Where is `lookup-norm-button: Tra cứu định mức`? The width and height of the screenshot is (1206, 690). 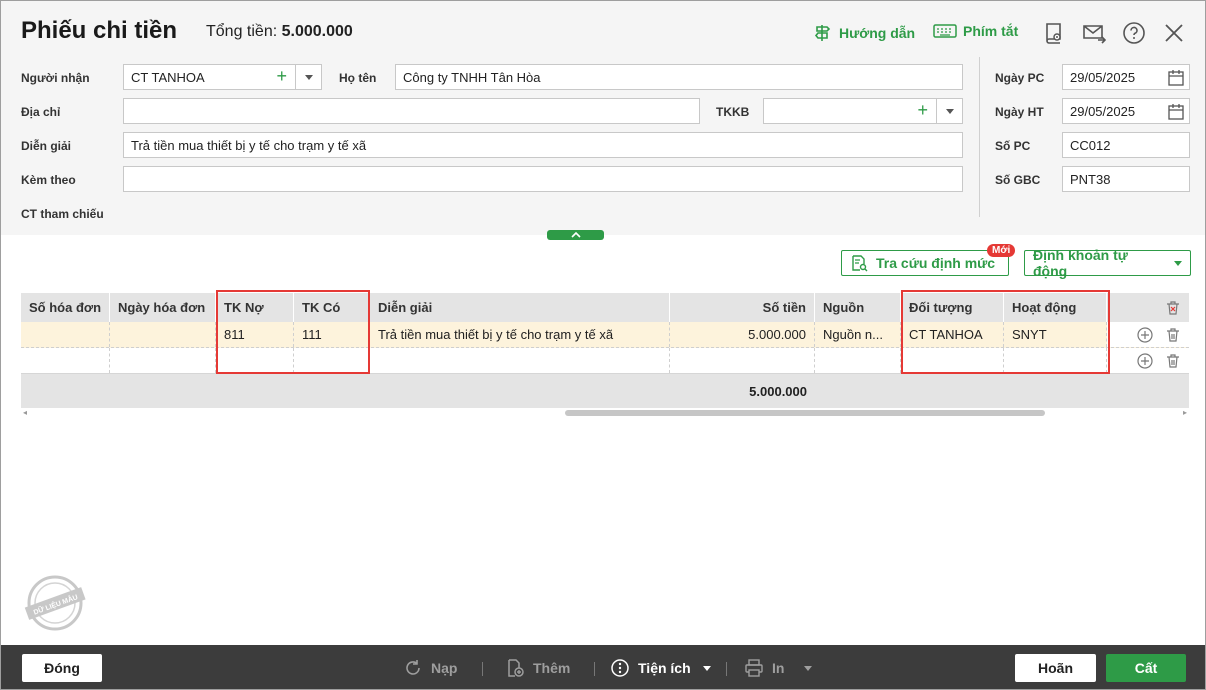
lookup-norm-button: Tra cứu định mức is located at coordinates (925, 263).